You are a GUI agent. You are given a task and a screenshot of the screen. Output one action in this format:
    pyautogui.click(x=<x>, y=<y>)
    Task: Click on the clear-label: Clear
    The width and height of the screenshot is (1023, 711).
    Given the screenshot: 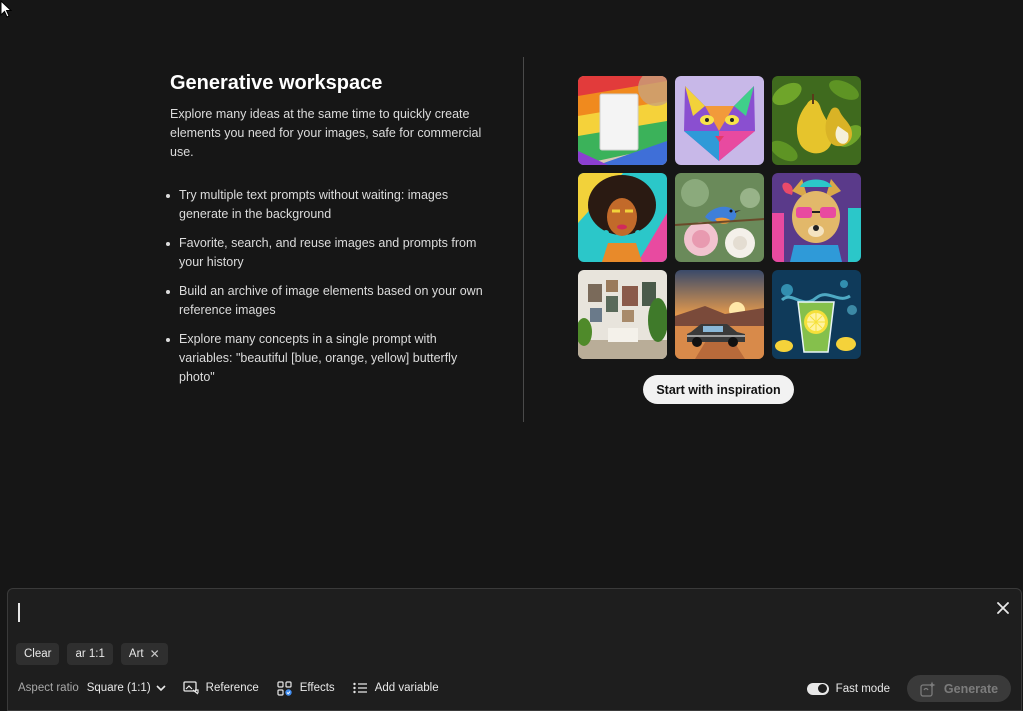 What is the action you would take?
    pyautogui.click(x=38, y=654)
    